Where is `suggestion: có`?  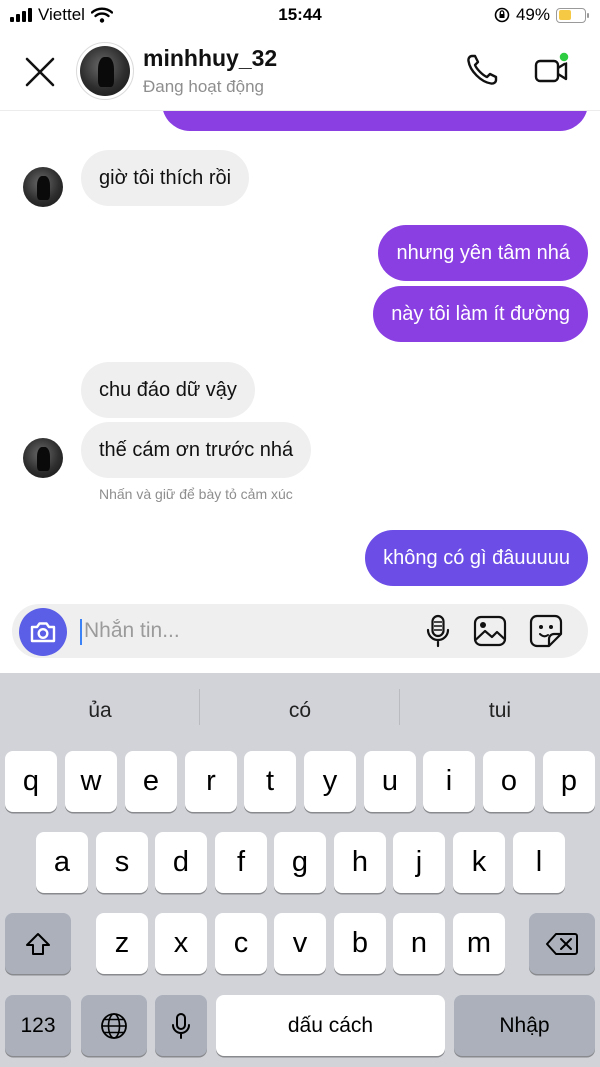 suggestion: có is located at coordinates (300, 710).